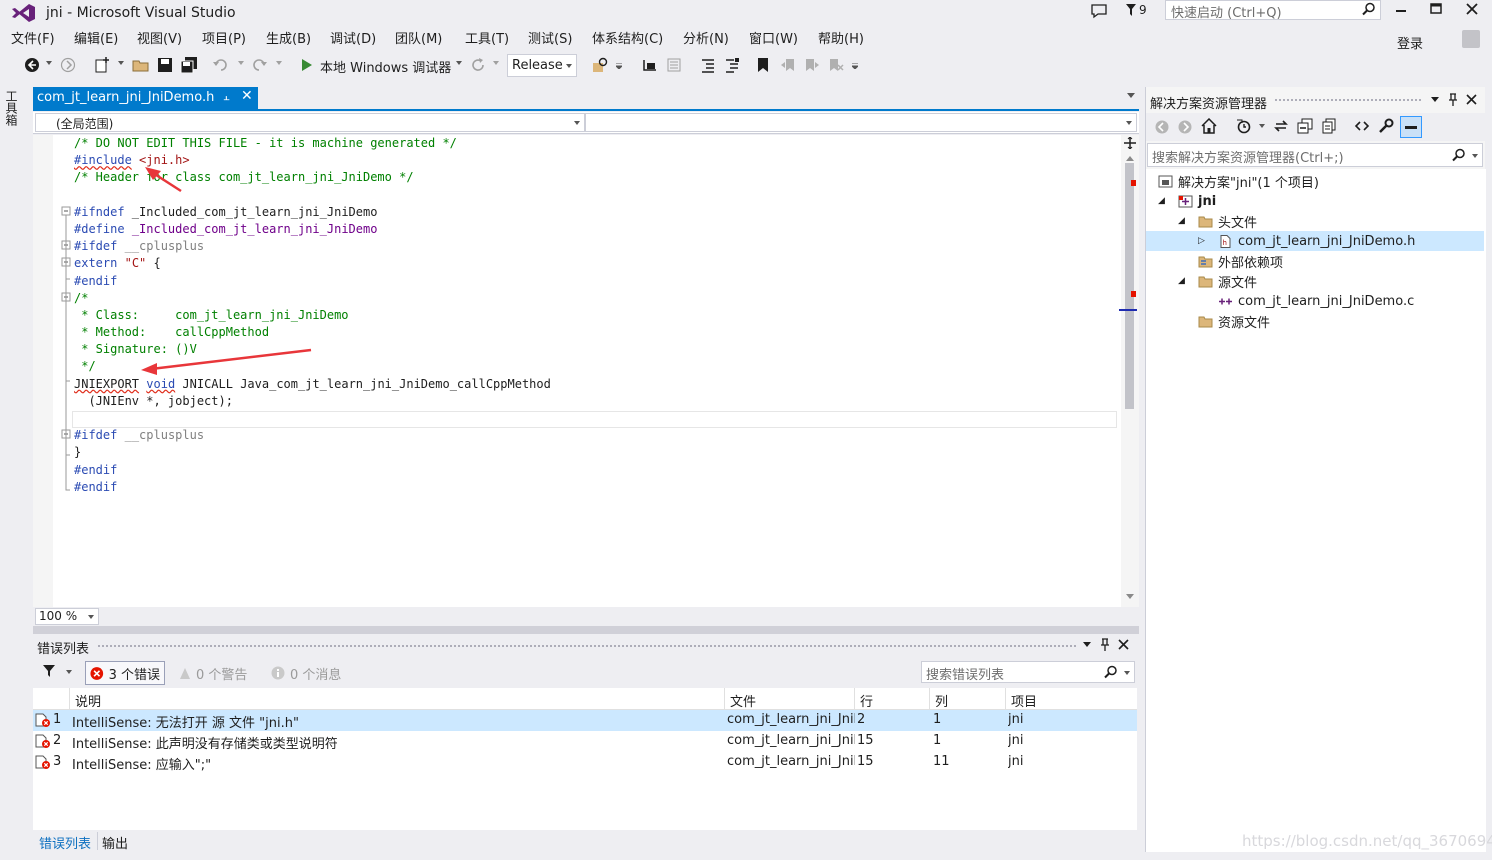 The height and width of the screenshot is (860, 1492). Describe the element at coordinates (674, 65) in the screenshot. I see `properties-icon` at that location.